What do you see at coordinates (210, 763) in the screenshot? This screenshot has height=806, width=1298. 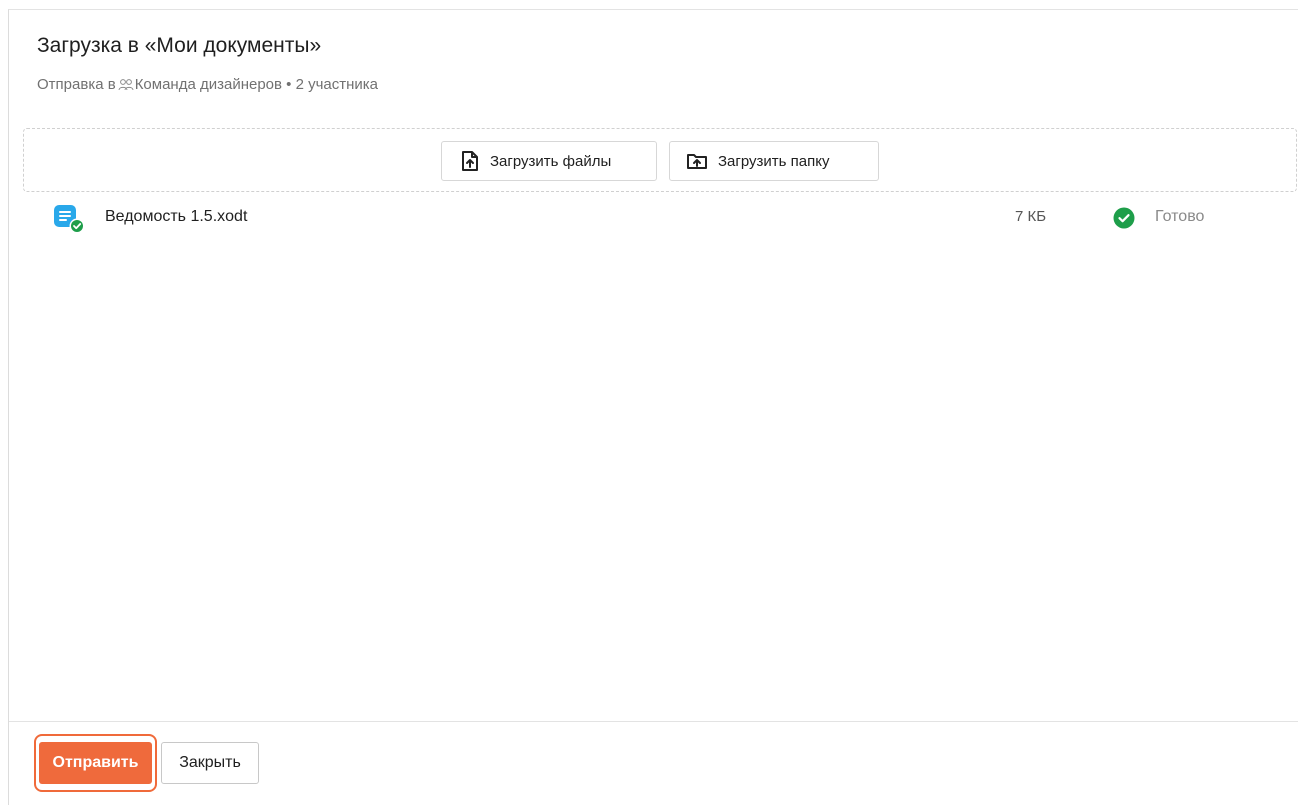 I see `close-button: Закрыть` at bounding box center [210, 763].